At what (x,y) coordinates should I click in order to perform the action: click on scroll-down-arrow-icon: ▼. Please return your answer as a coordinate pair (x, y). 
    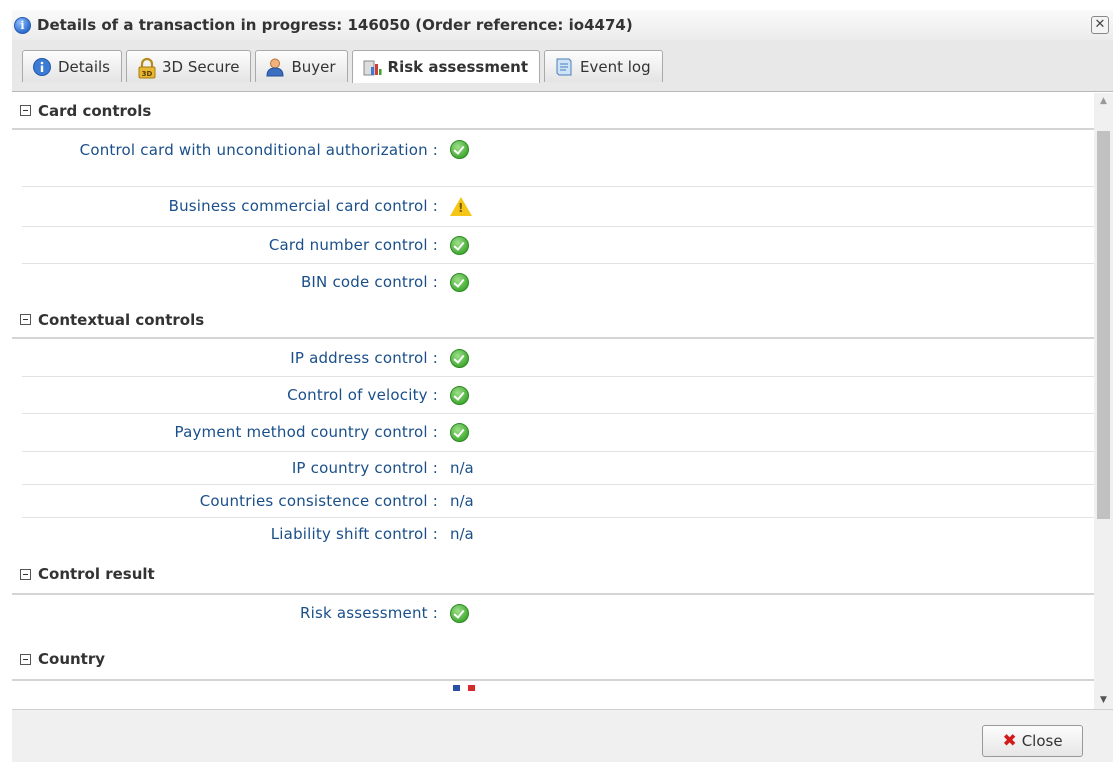
    Looking at the image, I should click on (1103, 700).